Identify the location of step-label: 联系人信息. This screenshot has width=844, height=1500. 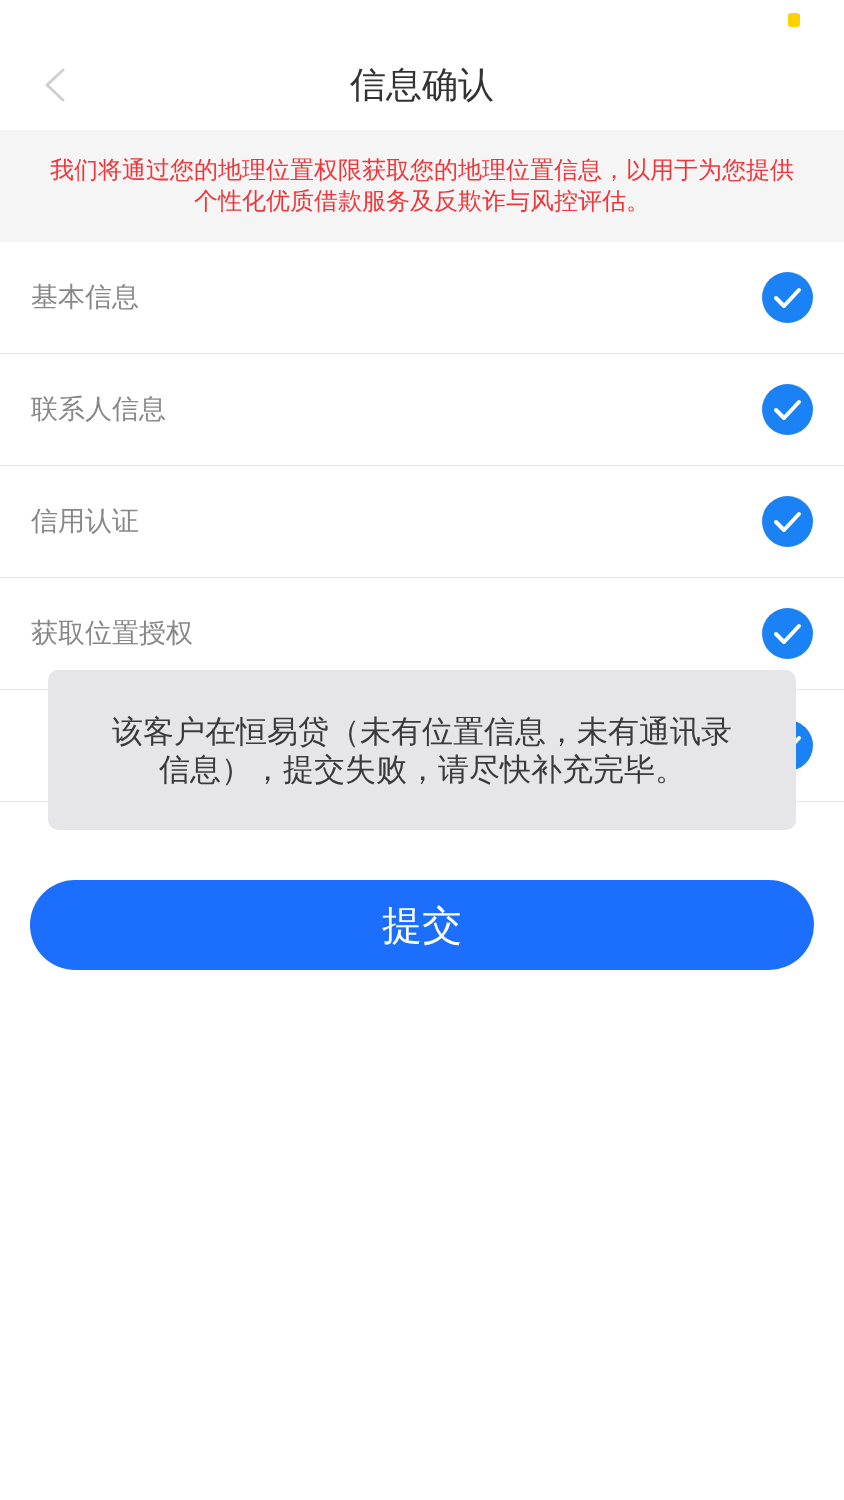
(98, 409).